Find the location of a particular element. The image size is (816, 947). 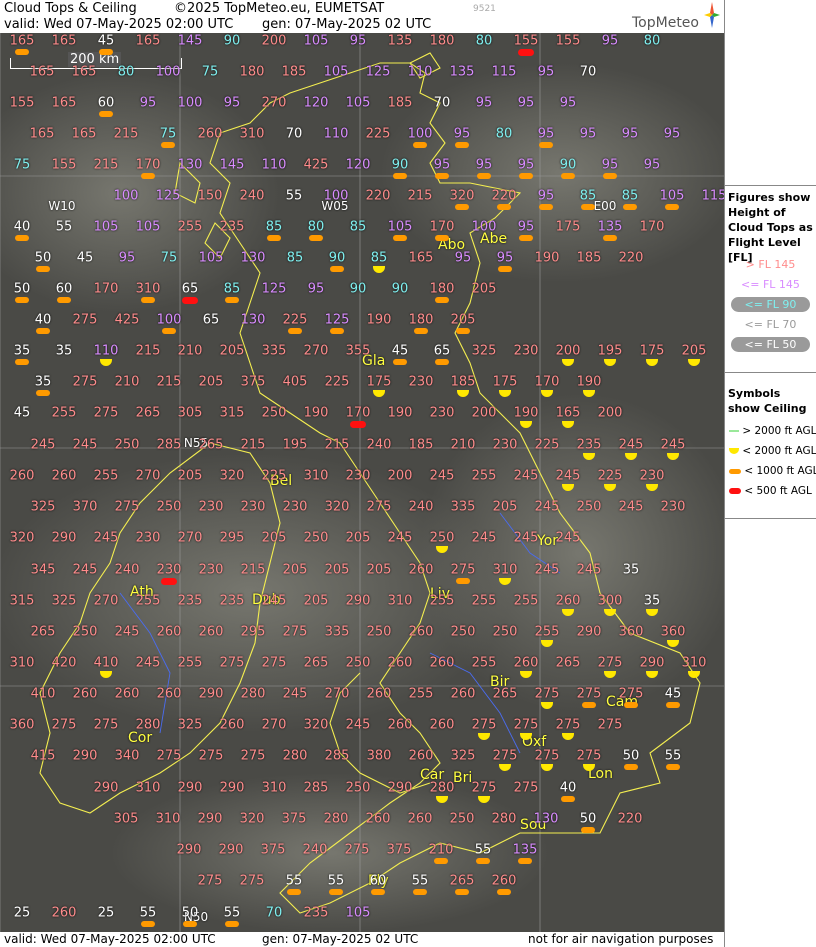

cloud-top-value: 360 is located at coordinates (673, 632).